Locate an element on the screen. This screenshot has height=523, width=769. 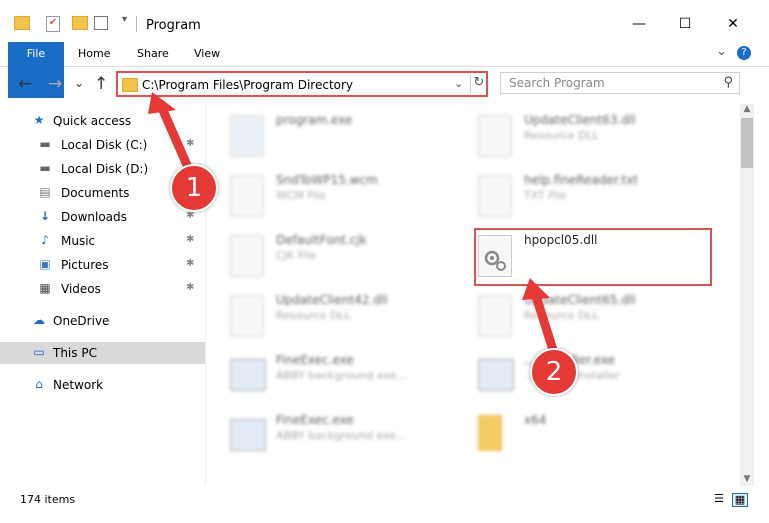
step-badge-2: 2 is located at coordinates (554, 372).